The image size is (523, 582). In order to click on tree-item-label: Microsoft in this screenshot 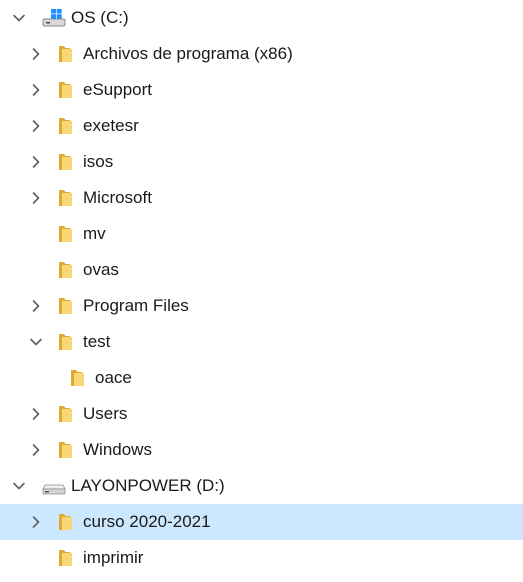, I will do `click(117, 197)`.